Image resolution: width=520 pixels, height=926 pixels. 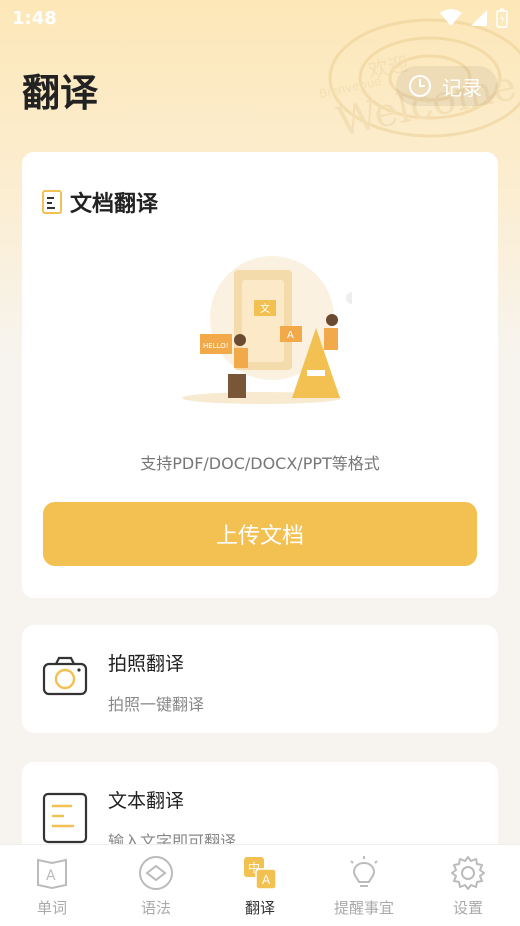 I want to click on translate-icon: 中 A, so click(x=260, y=873).